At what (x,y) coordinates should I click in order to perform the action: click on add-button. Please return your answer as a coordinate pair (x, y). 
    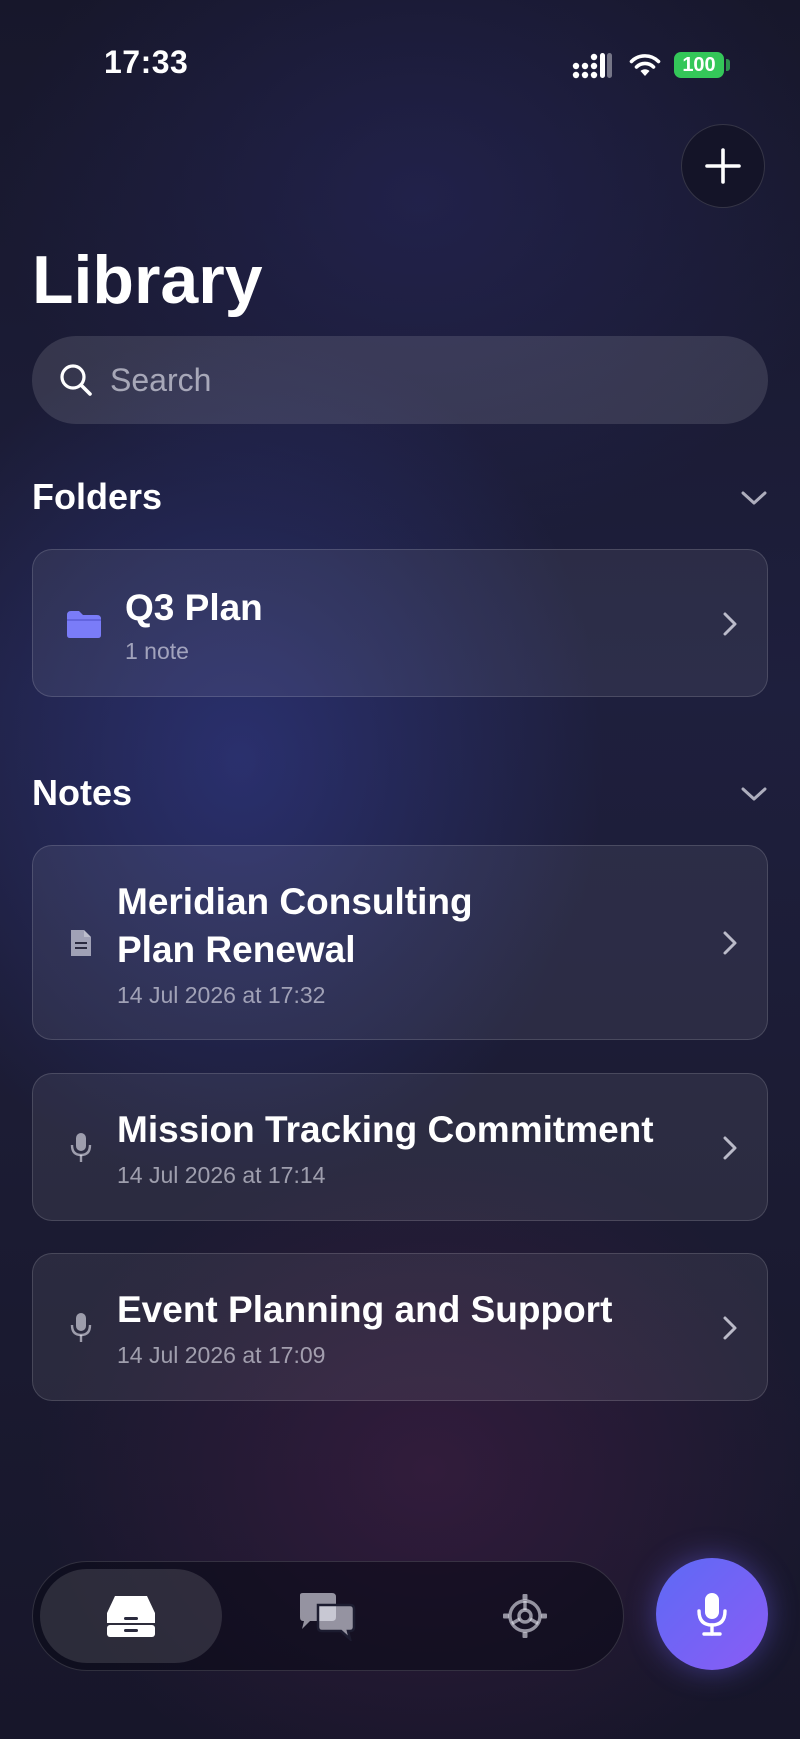
    Looking at the image, I should click on (723, 166).